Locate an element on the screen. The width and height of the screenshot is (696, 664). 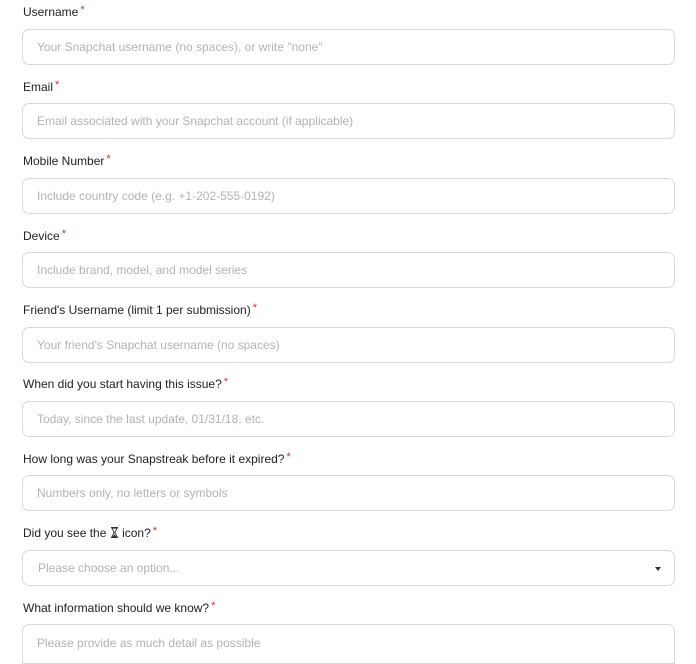
mobile-number-label: Mobile Number * is located at coordinates (67, 160).